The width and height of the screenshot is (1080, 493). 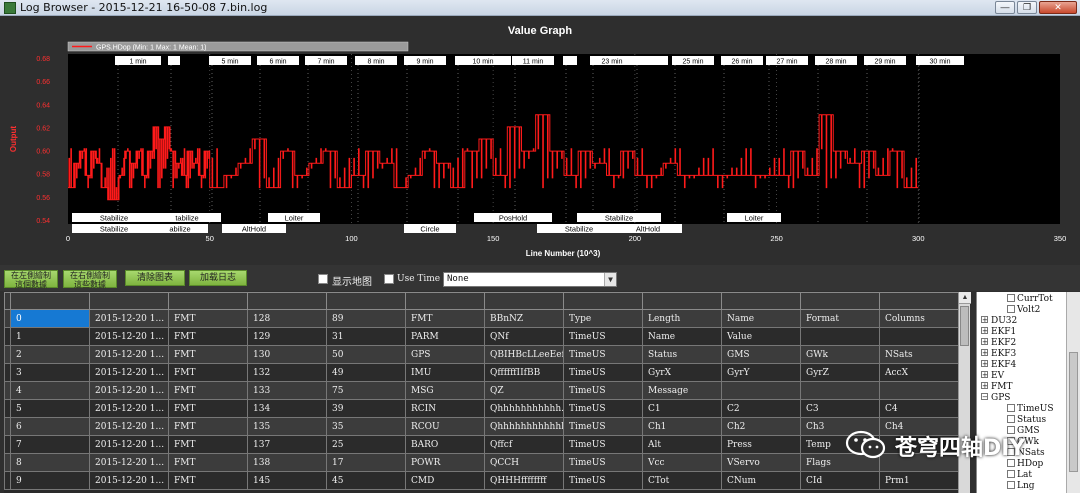 I want to click on table-cell: Vcc, so click(x=682, y=462).